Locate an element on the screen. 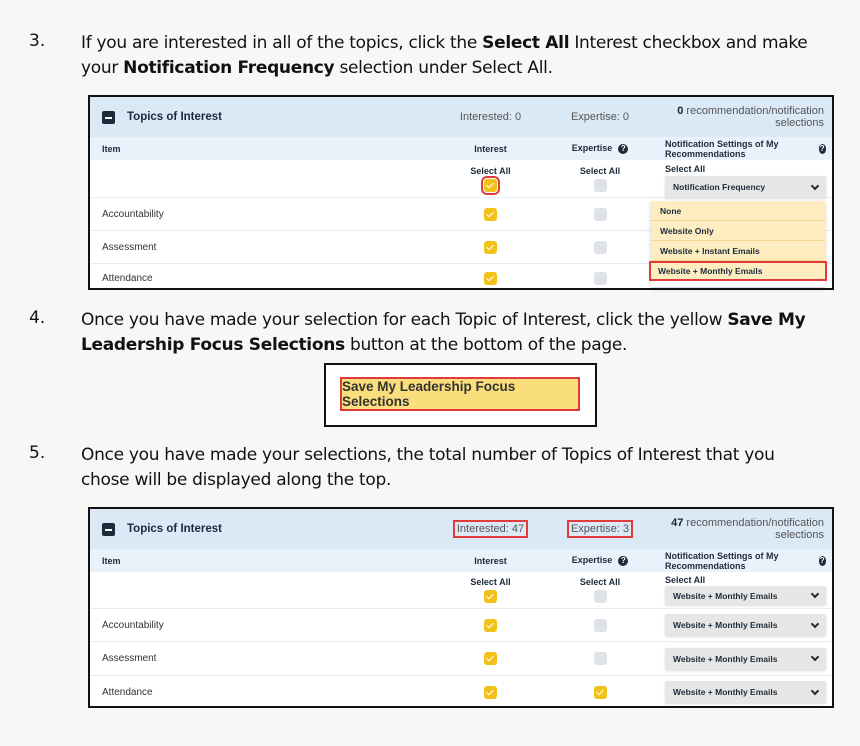 The width and height of the screenshot is (860, 746). notification-frequency-dropdown: Website + Monthly Emails is located at coordinates (745, 595).